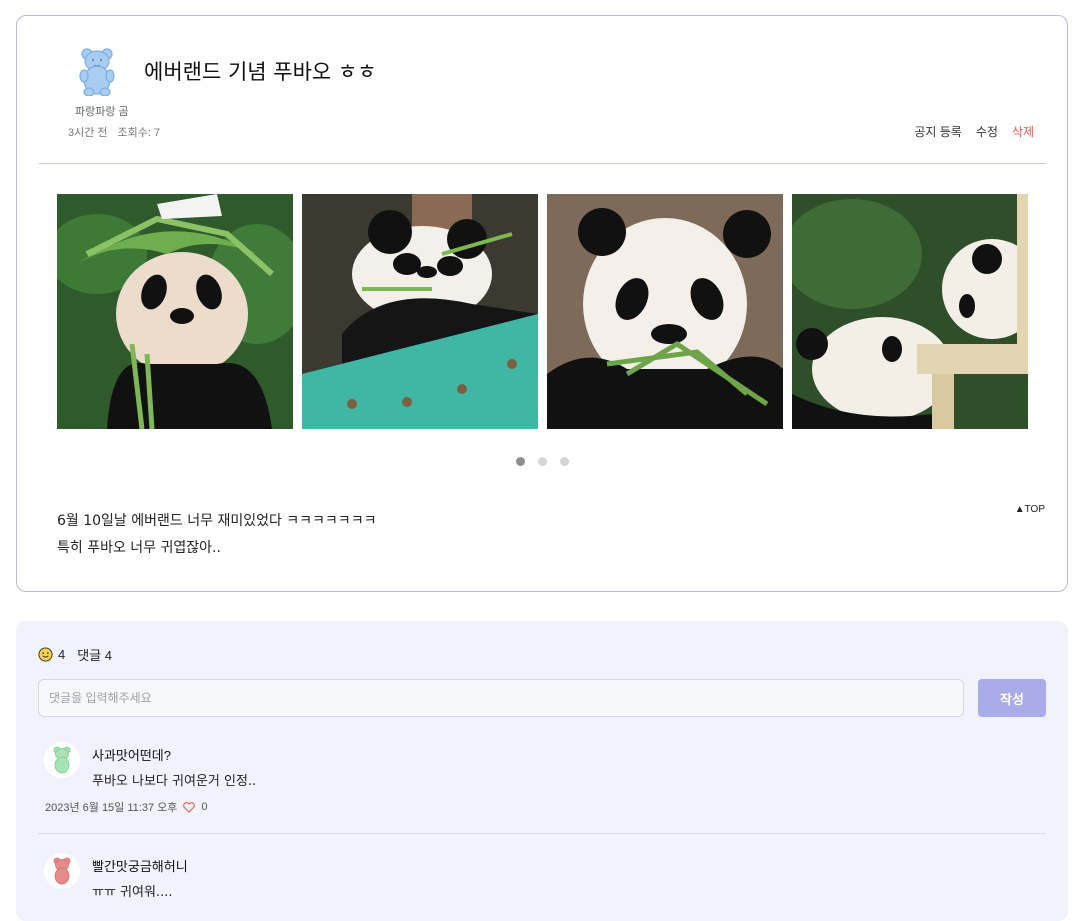 The width and height of the screenshot is (1090, 921). Describe the element at coordinates (139, 548) in the screenshot. I see `post-body-line: 특히 푸바오 너무 귀엽잖아..` at that location.